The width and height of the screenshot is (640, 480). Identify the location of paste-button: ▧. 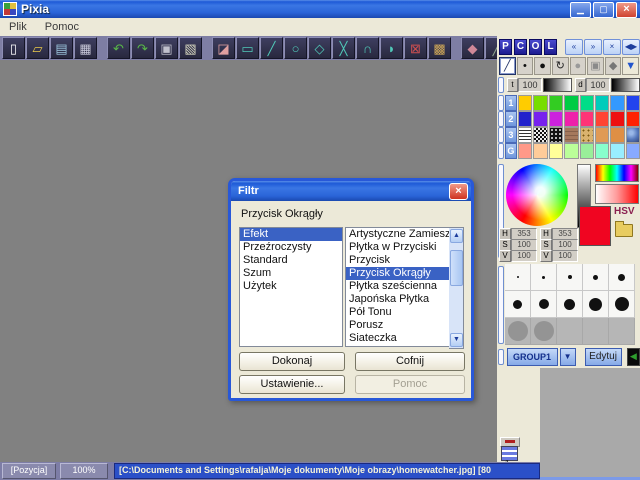
(190, 48).